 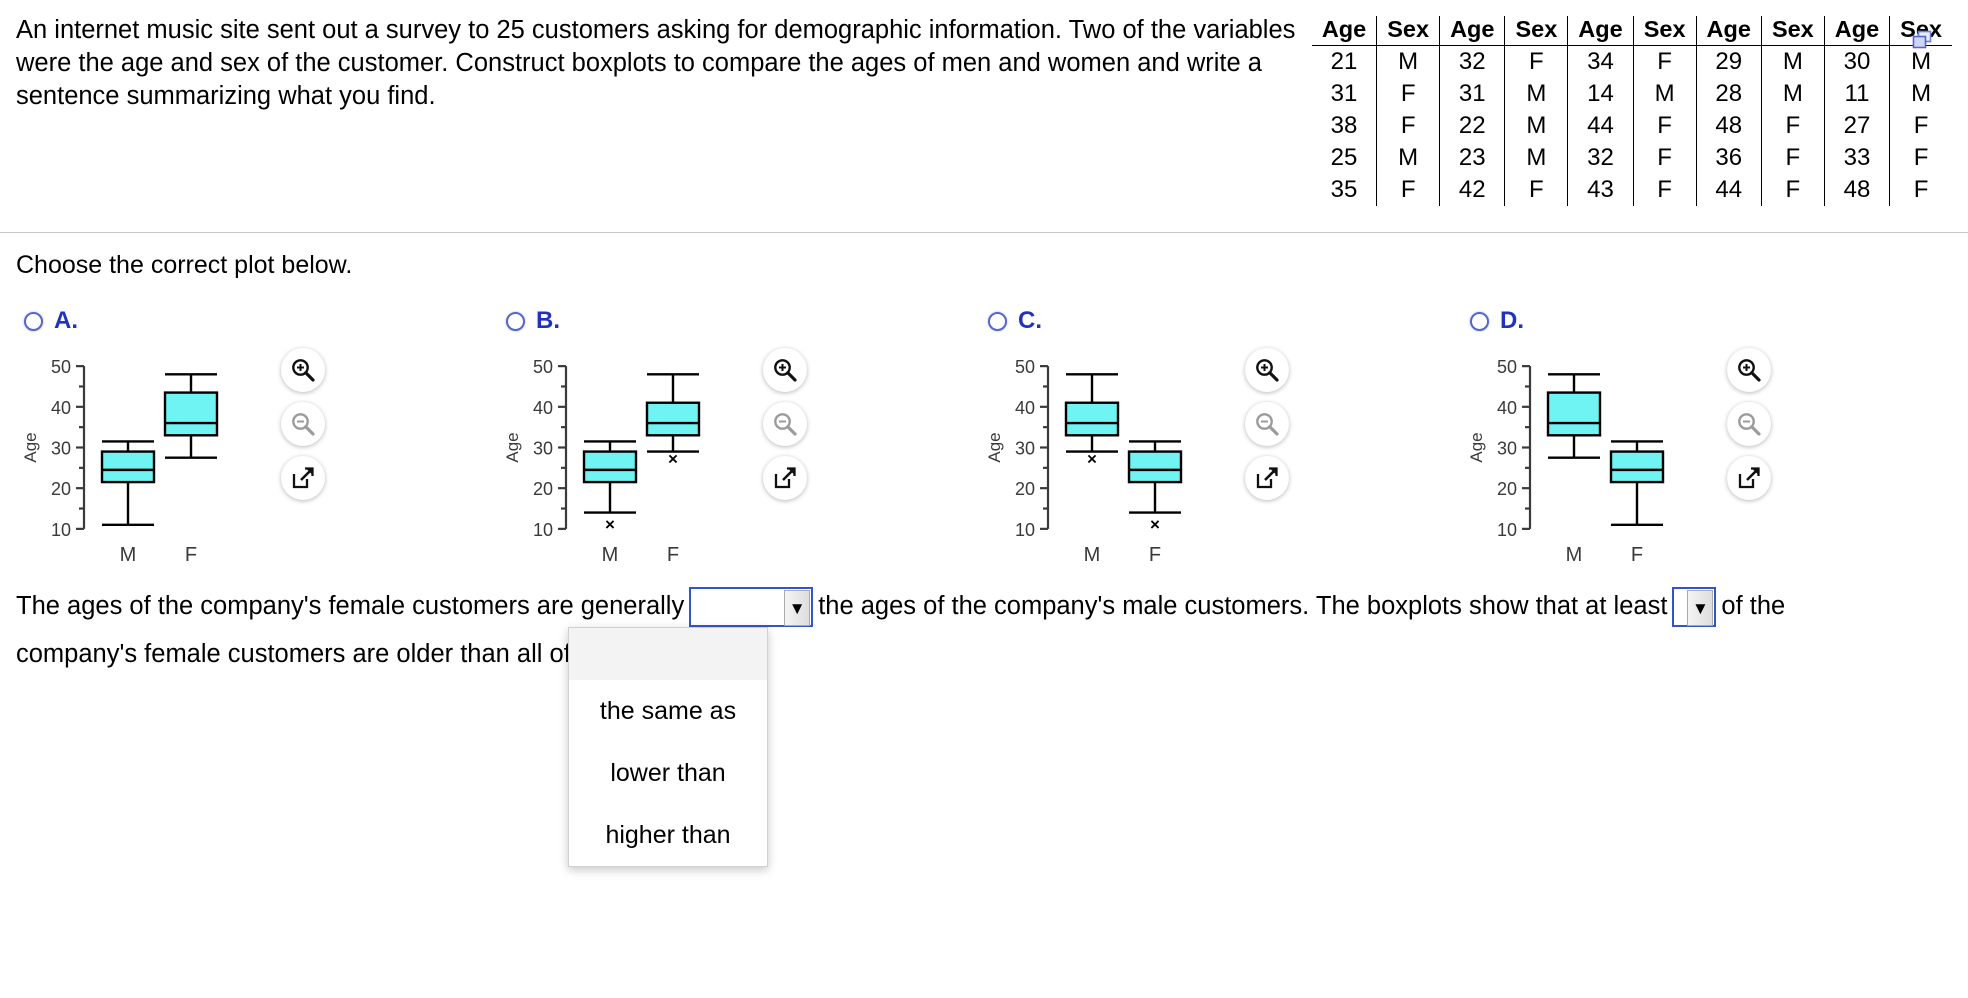 I want to click on radio-button-B, so click(x=515, y=321).